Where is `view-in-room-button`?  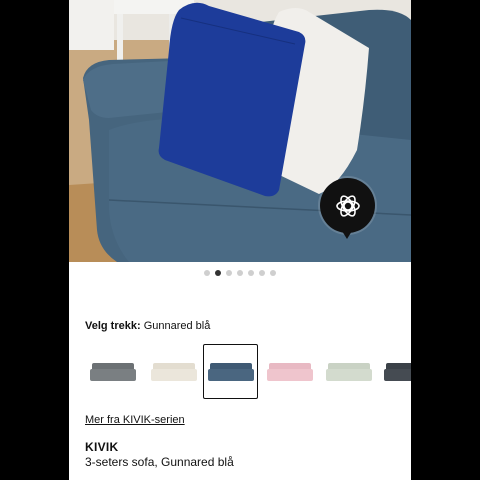 view-in-room-button is located at coordinates (347, 208).